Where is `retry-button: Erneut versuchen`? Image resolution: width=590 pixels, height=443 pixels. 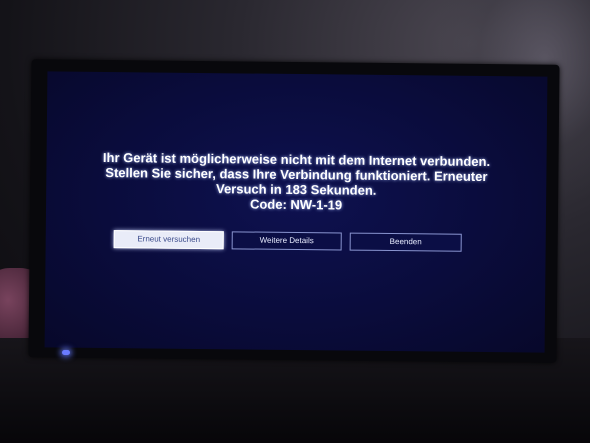 retry-button: Erneut versuchen is located at coordinates (168, 240).